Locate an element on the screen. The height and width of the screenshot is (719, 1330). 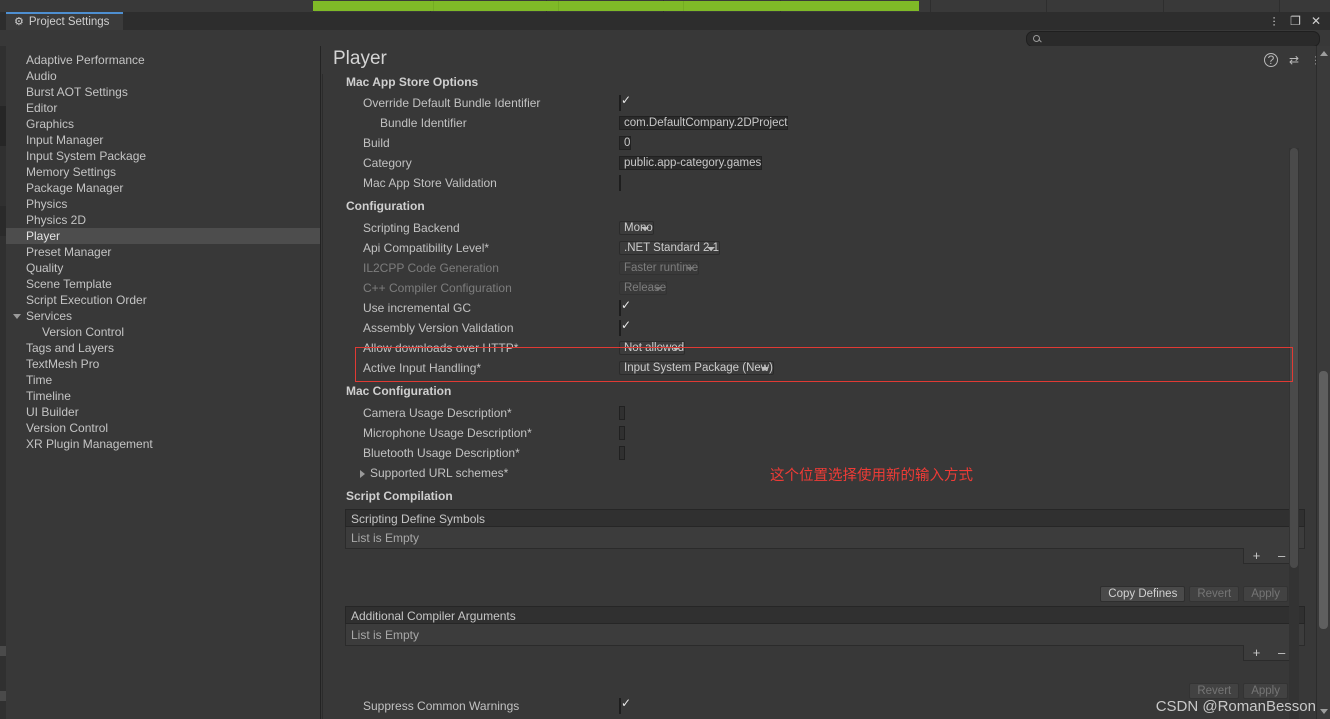
sidebar-item-input-manager: Input Manager is located at coordinates (163, 140).